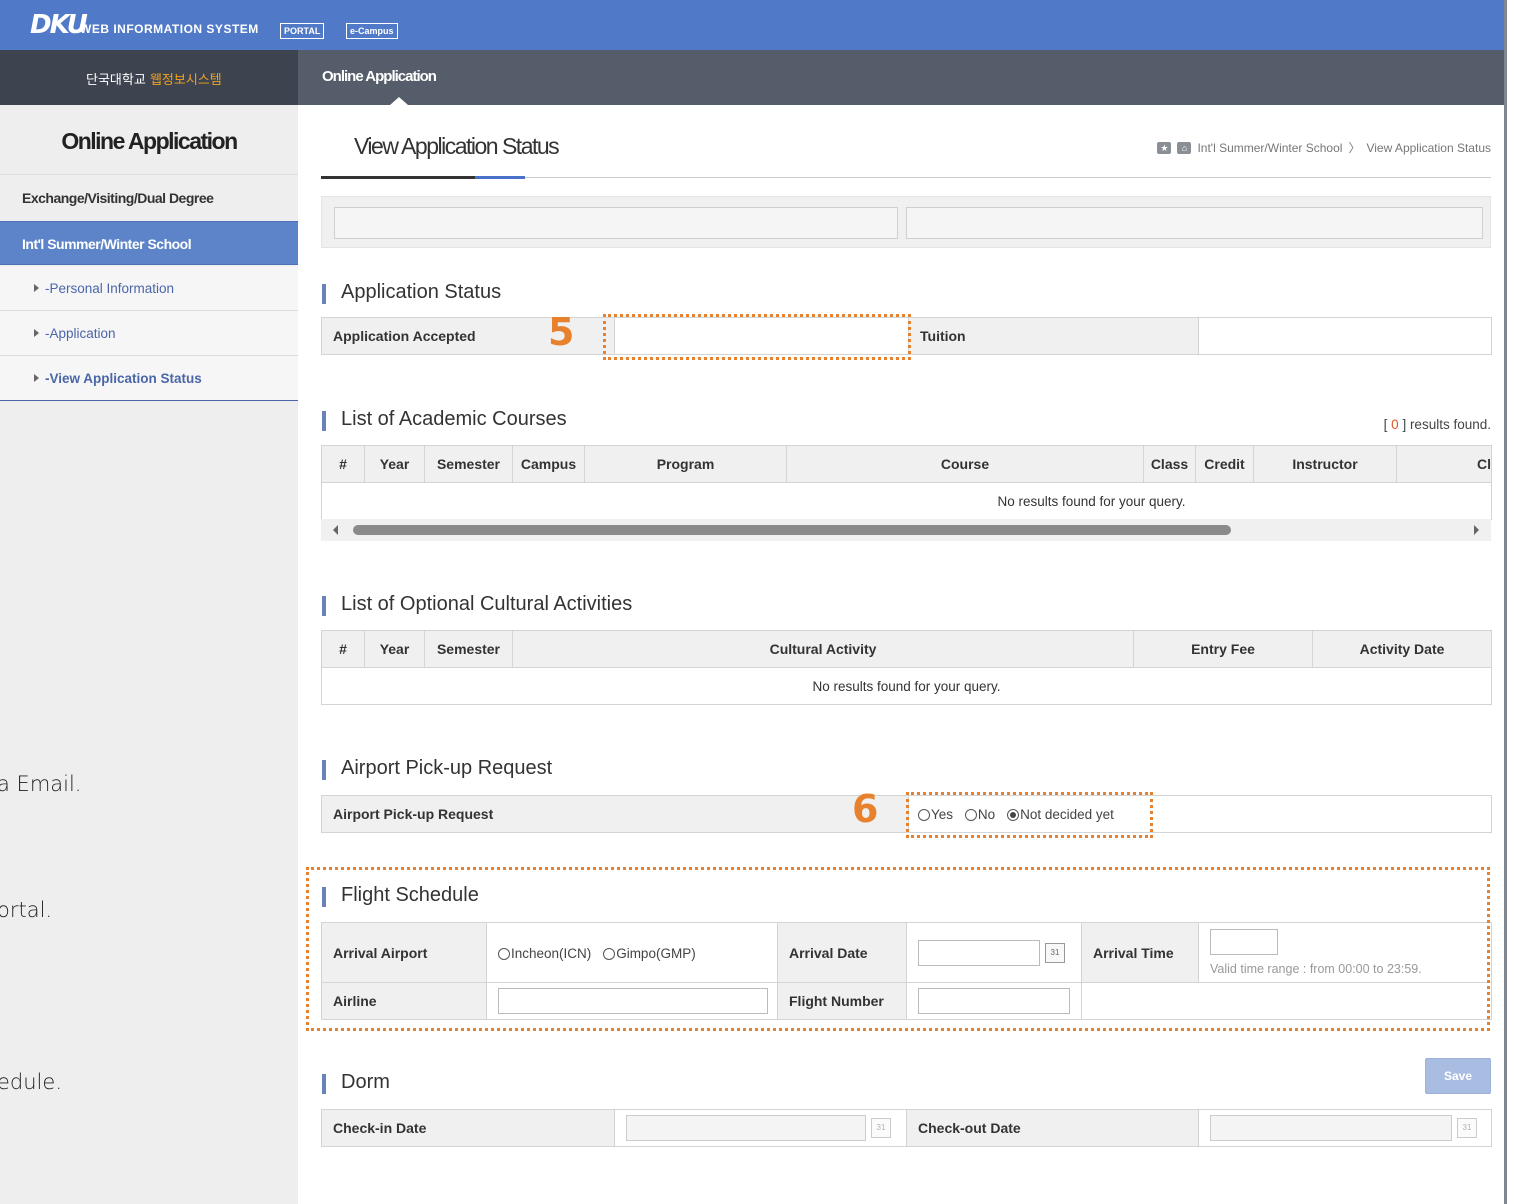 Image resolution: width=1514 pixels, height=1204 pixels. I want to click on checkin-cell: 31, so click(760, 1128).